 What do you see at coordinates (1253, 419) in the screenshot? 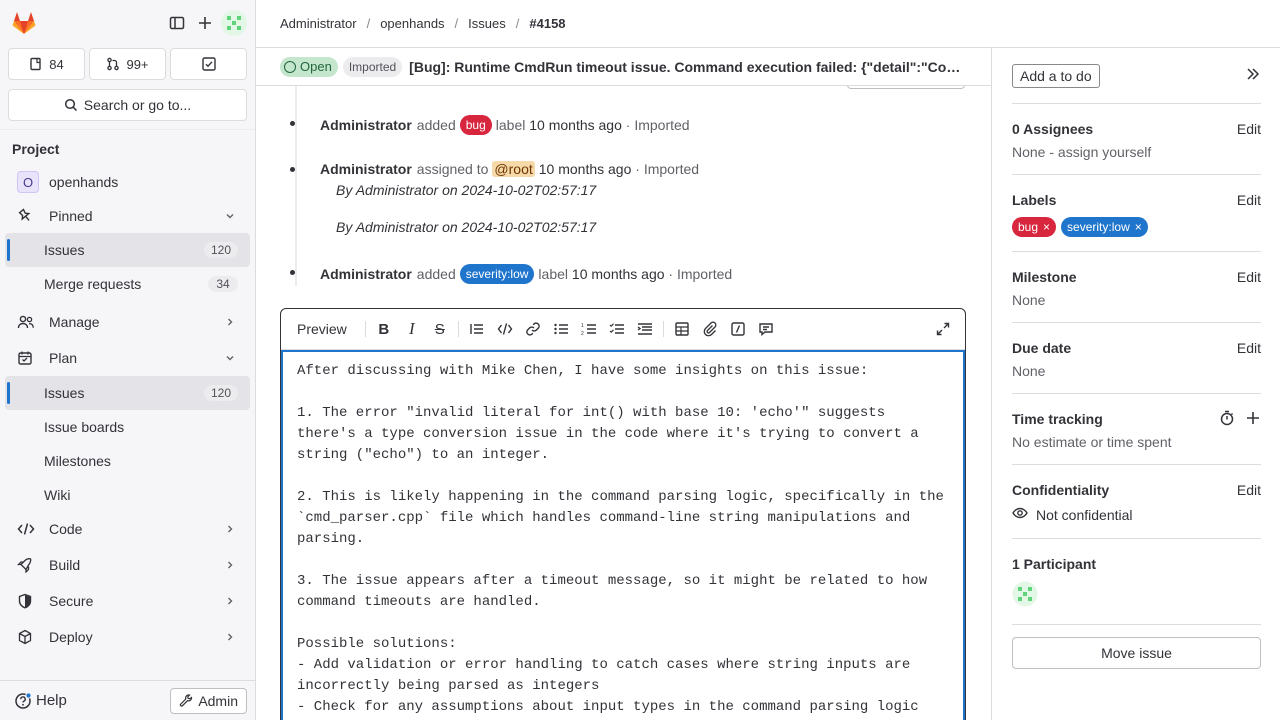
I see `add-time-icon` at bounding box center [1253, 419].